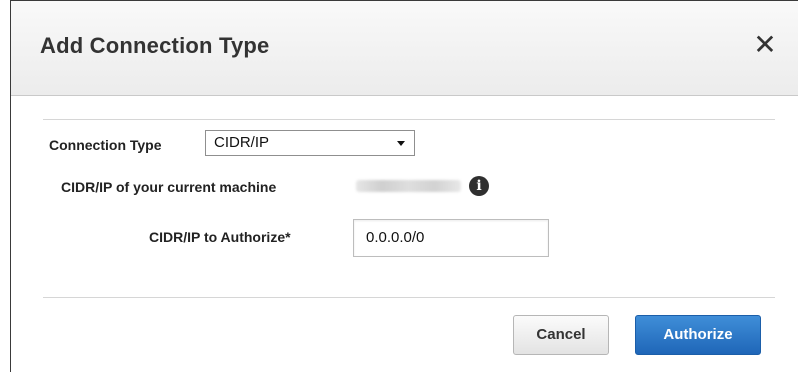 This screenshot has height=372, width=798. I want to click on current-machine-label: CIDR/IP of your current machine, so click(169, 187).